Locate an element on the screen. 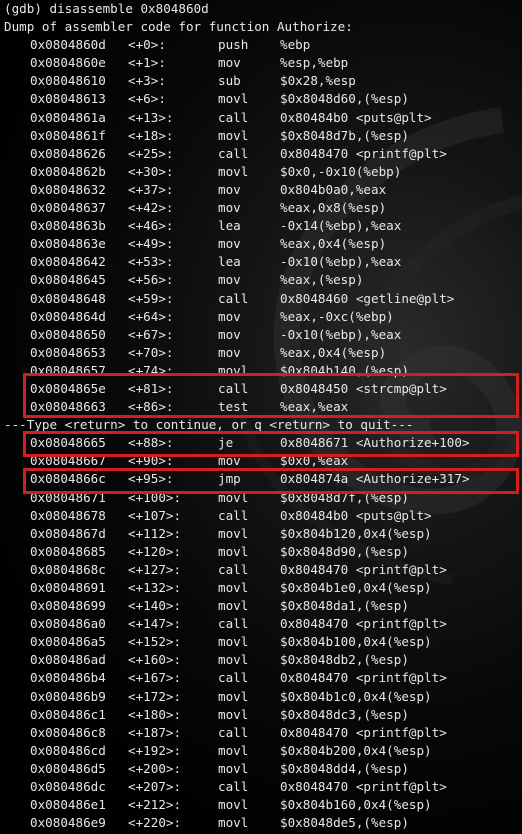  asm-address: 0x080486e9 is located at coordinates (68, 823).